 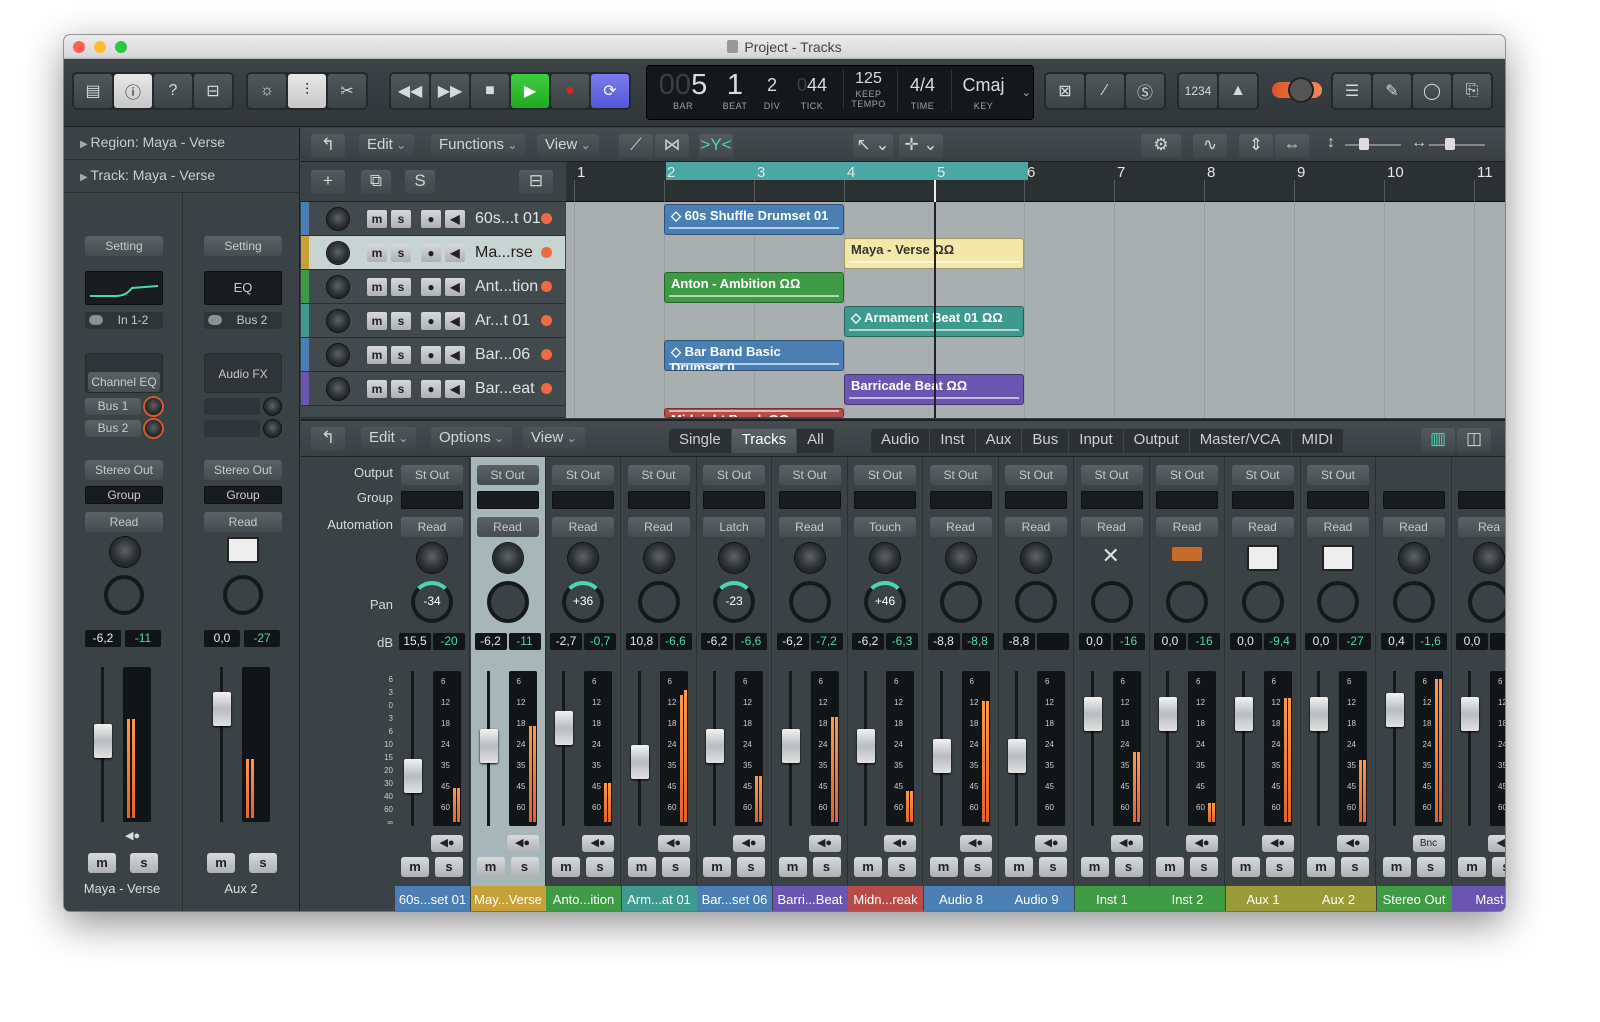 I want to click on send-bus-1: Bus 1, so click(x=113, y=406).